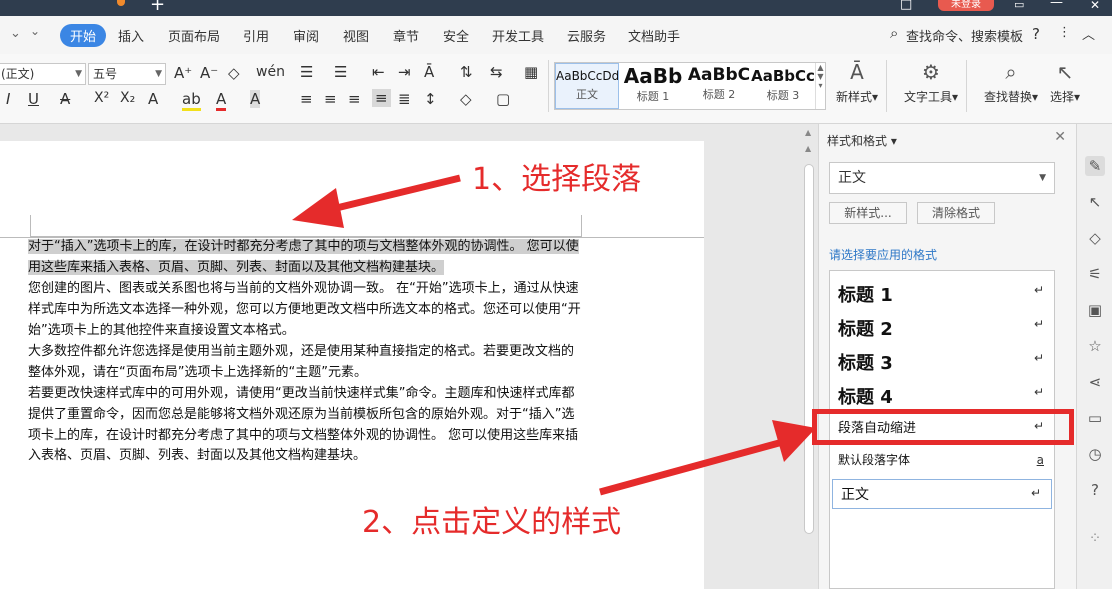 The width and height of the screenshot is (1112, 589). Describe the element at coordinates (695, 466) in the screenshot. I see `arrow-2-line` at that location.